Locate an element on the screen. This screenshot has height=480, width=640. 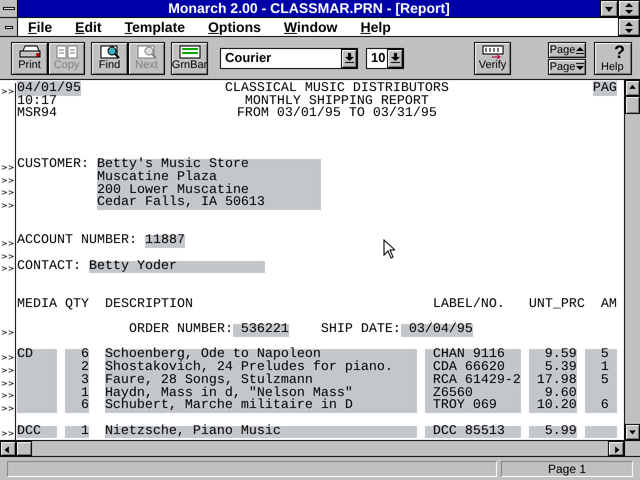
menu-item: Window is located at coordinates (311, 27).